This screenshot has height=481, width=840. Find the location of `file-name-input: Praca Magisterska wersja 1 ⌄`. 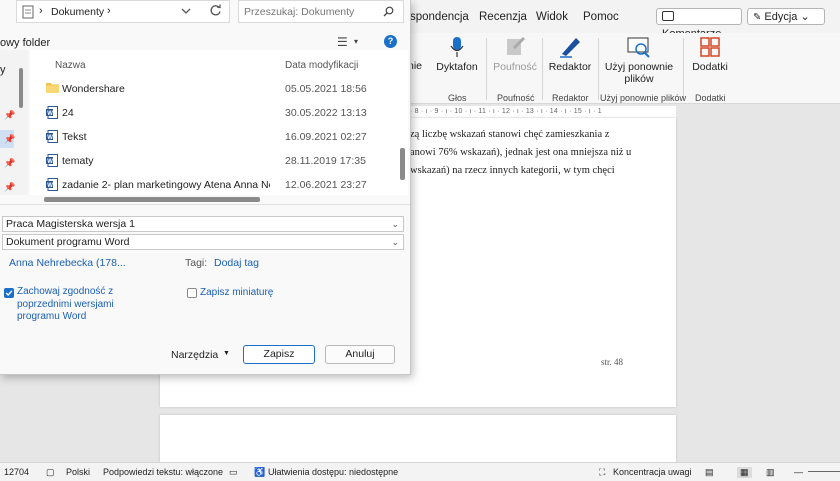

file-name-input: Praca Magisterska wersja 1 ⌄ is located at coordinates (203, 224).